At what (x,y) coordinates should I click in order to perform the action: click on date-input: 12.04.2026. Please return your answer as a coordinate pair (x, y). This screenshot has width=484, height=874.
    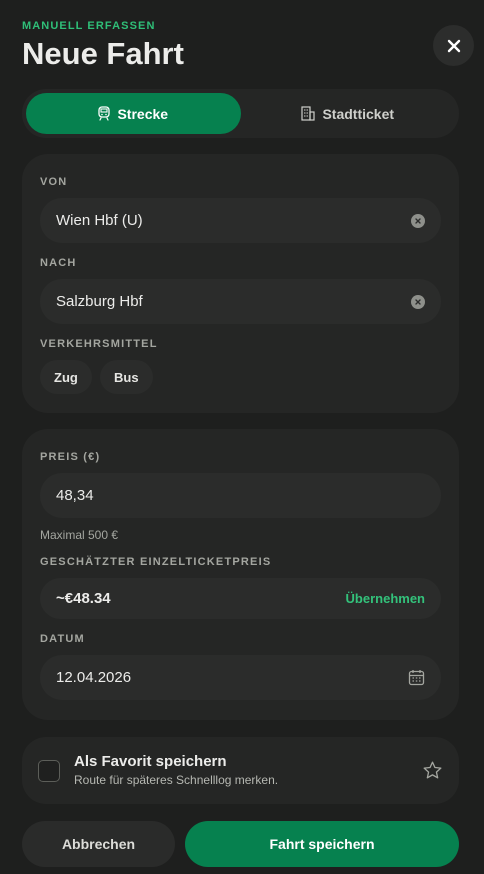
    Looking at the image, I should click on (240, 677).